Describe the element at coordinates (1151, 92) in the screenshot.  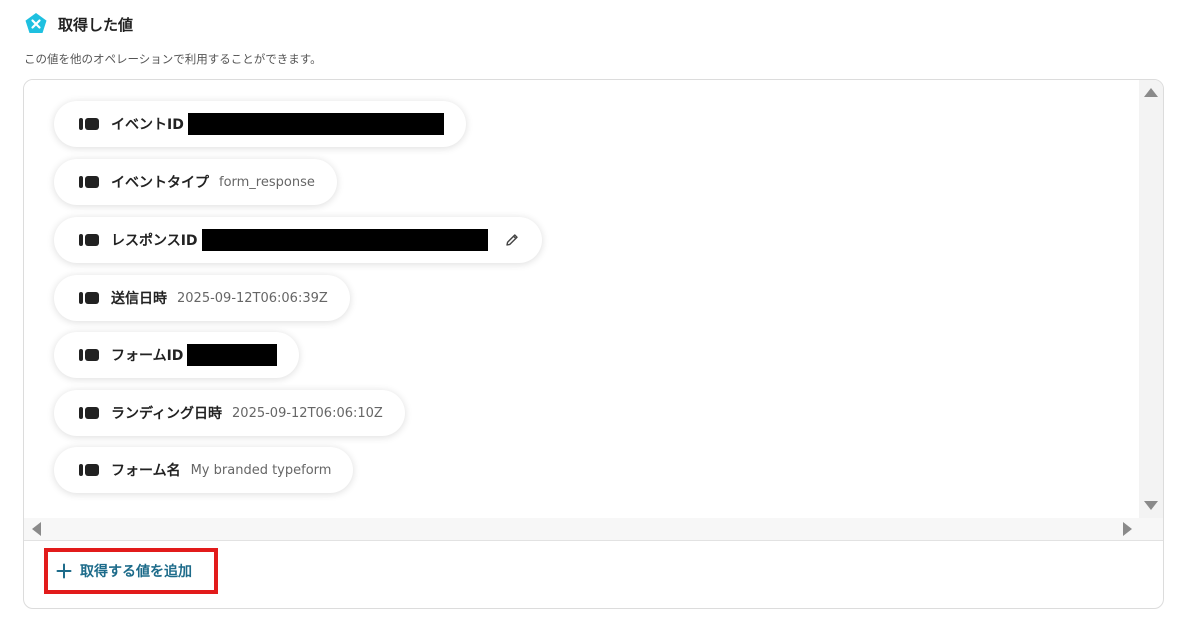
I see `scroll-up-icon` at that location.